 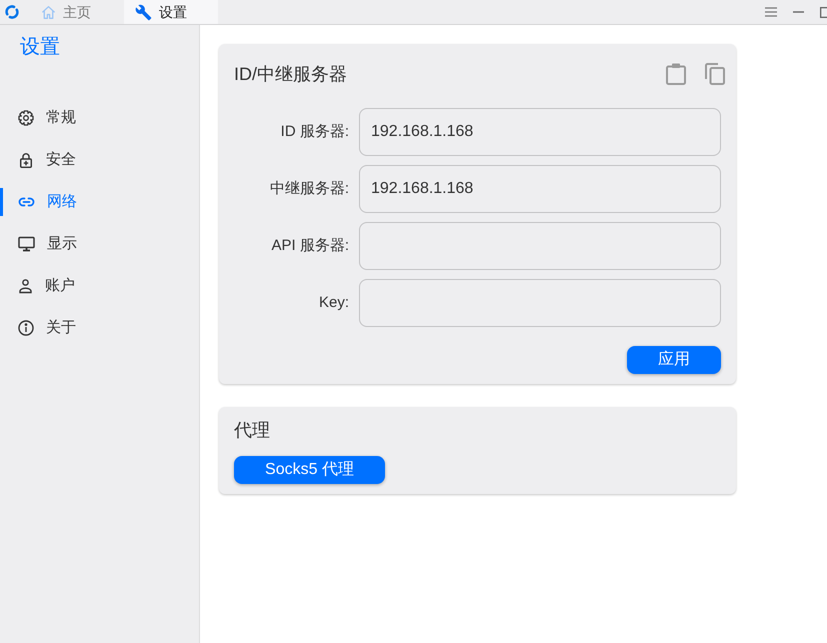 What do you see at coordinates (48, 12) in the screenshot?
I see `house-icon` at bounding box center [48, 12].